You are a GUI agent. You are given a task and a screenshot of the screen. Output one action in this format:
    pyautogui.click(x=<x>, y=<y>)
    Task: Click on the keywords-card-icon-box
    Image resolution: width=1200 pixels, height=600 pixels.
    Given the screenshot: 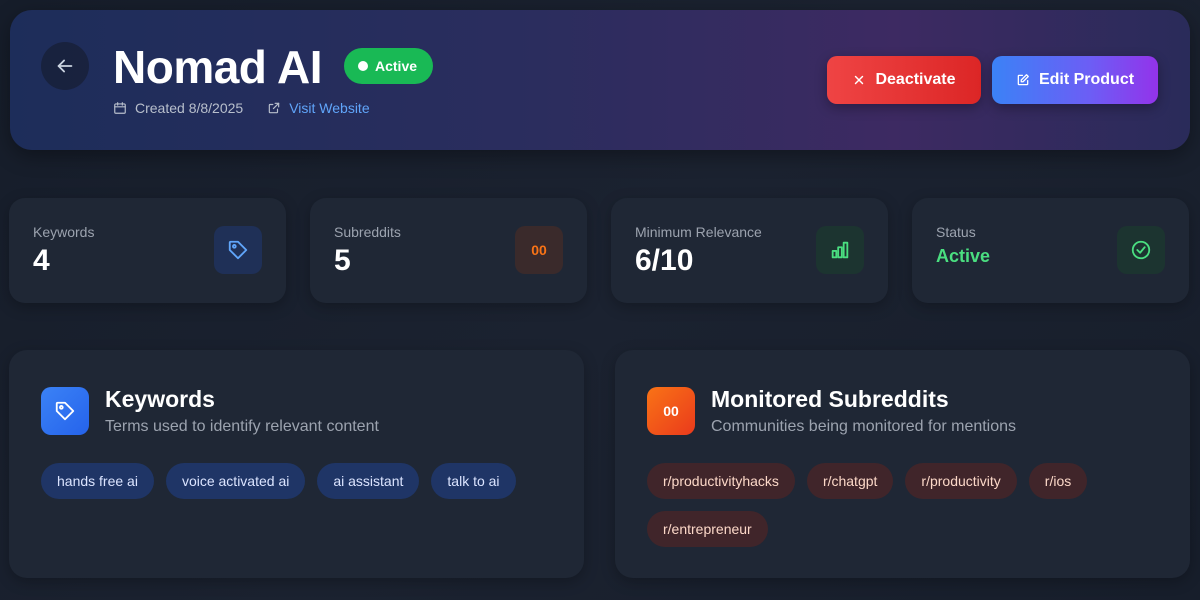 What is the action you would take?
    pyautogui.click(x=65, y=411)
    